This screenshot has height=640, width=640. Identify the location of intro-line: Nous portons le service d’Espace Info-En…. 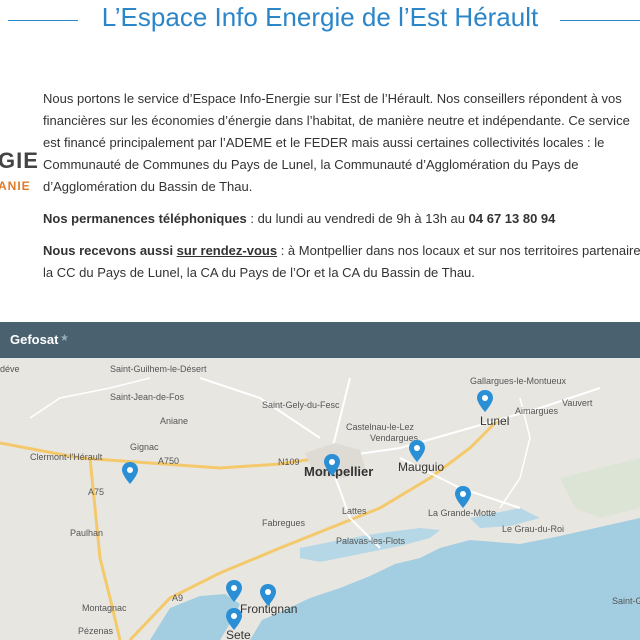
(332, 98).